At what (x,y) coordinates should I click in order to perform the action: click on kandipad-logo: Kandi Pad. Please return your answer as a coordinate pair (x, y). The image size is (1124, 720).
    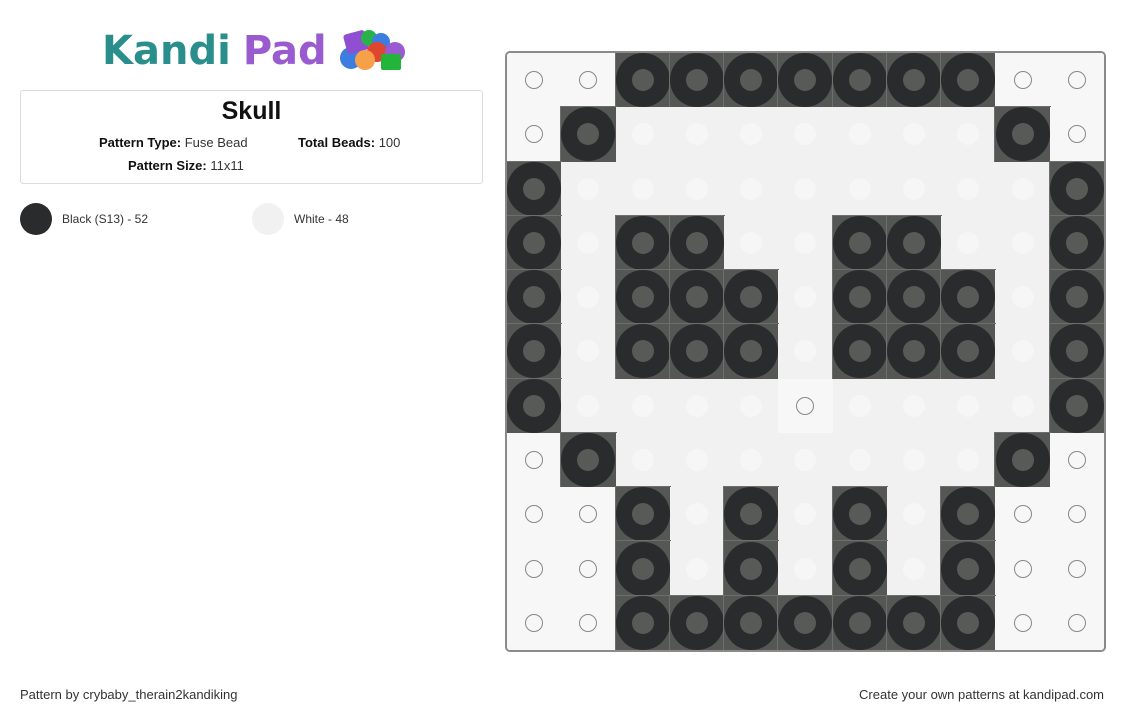
    Looking at the image, I should click on (257, 51).